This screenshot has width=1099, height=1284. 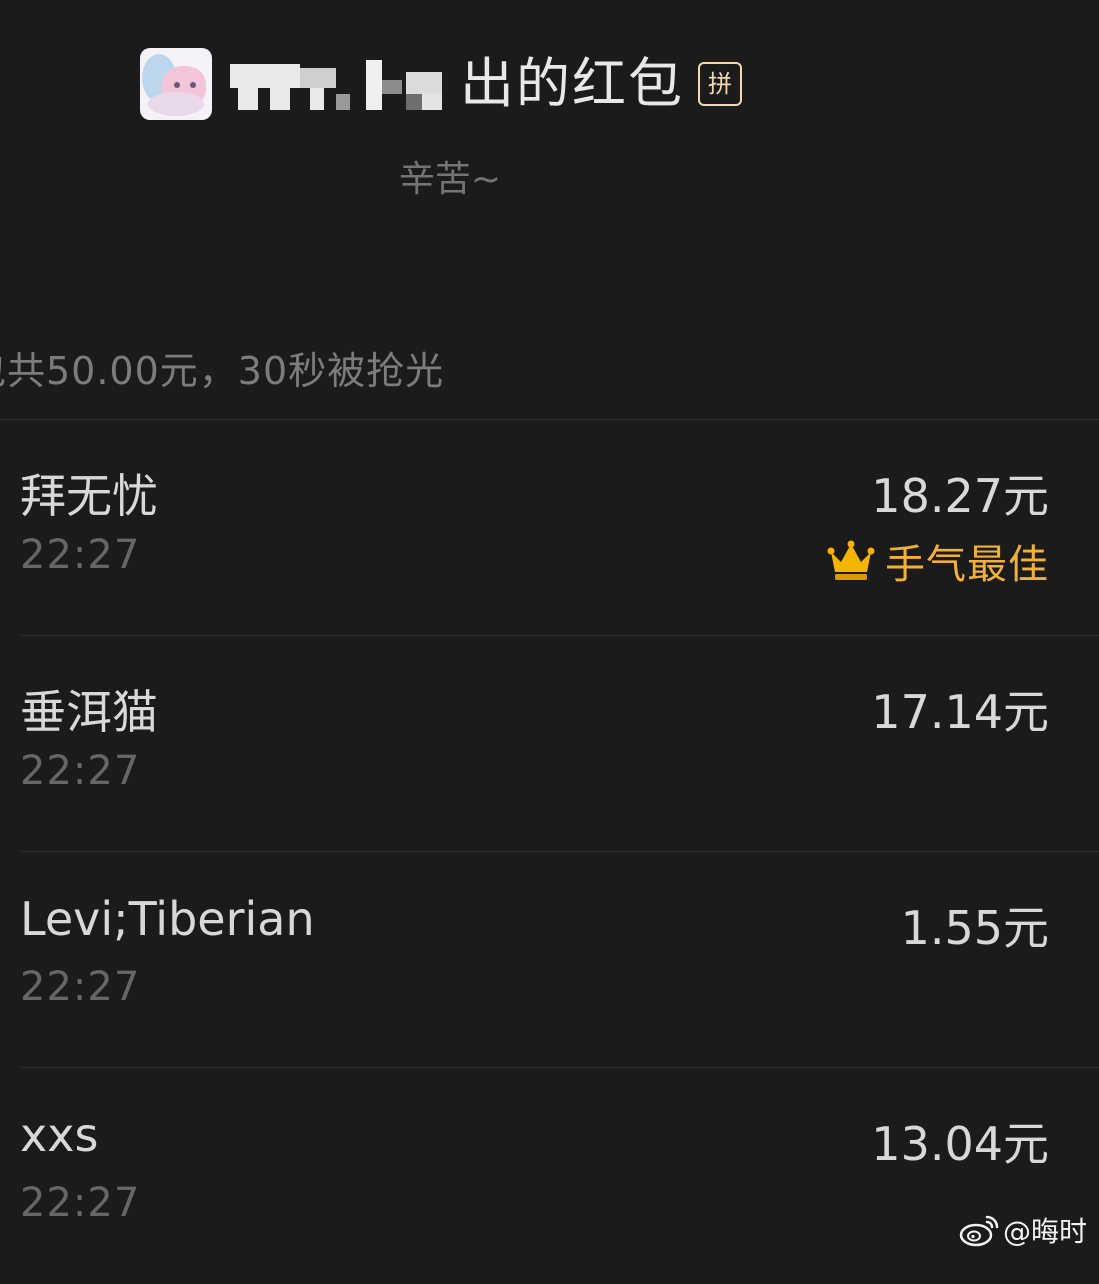 I want to click on sender-avatar, so click(x=176, y=84).